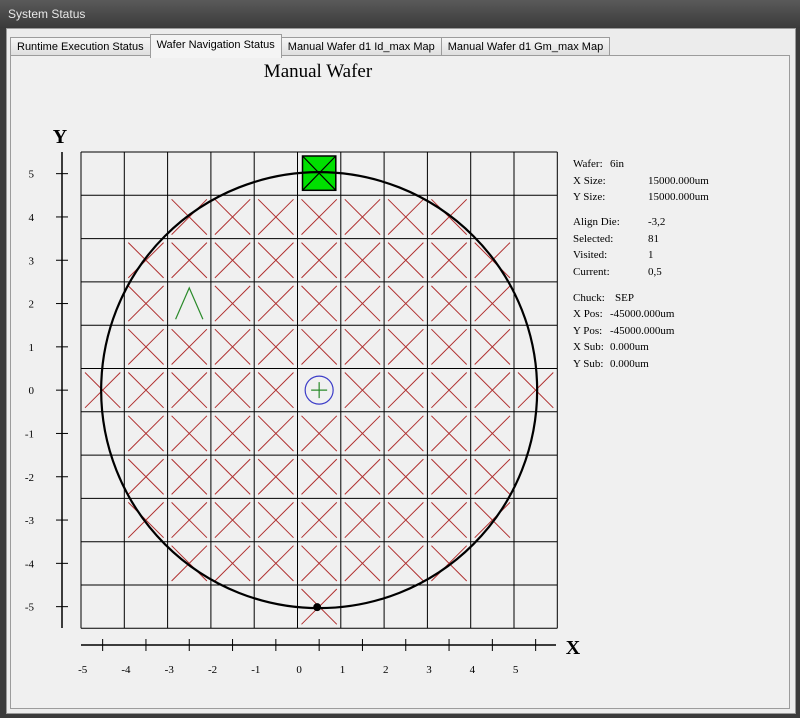 The height and width of the screenshot is (718, 800). What do you see at coordinates (343, 670) in the screenshot?
I see `x-tick-label: 1` at bounding box center [343, 670].